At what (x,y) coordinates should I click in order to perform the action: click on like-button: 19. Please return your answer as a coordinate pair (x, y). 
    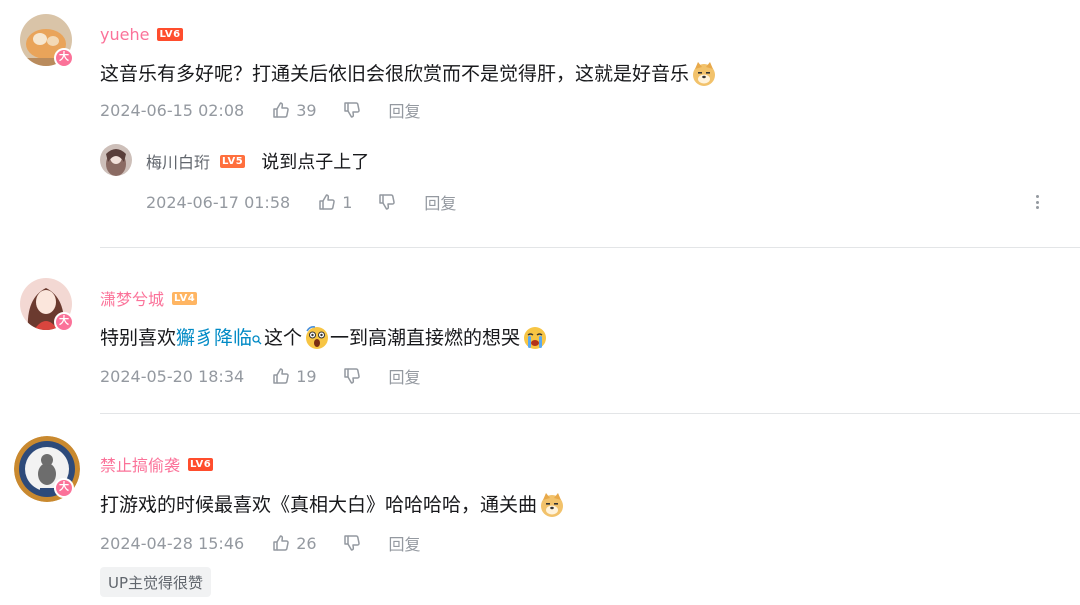
    Looking at the image, I should click on (294, 376).